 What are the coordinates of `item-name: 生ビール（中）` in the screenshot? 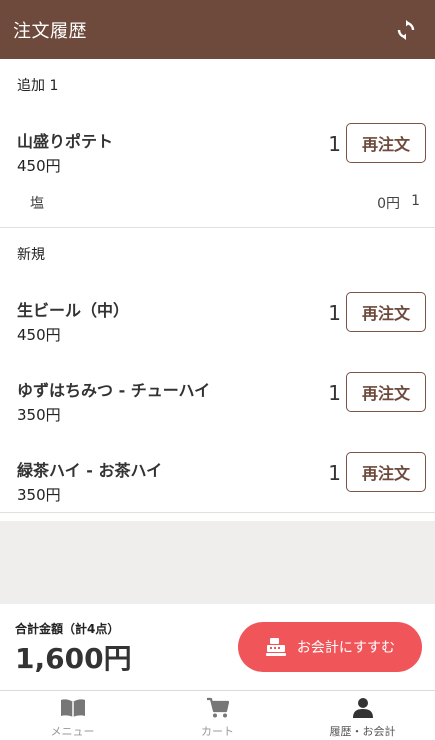 It's located at (73, 310).